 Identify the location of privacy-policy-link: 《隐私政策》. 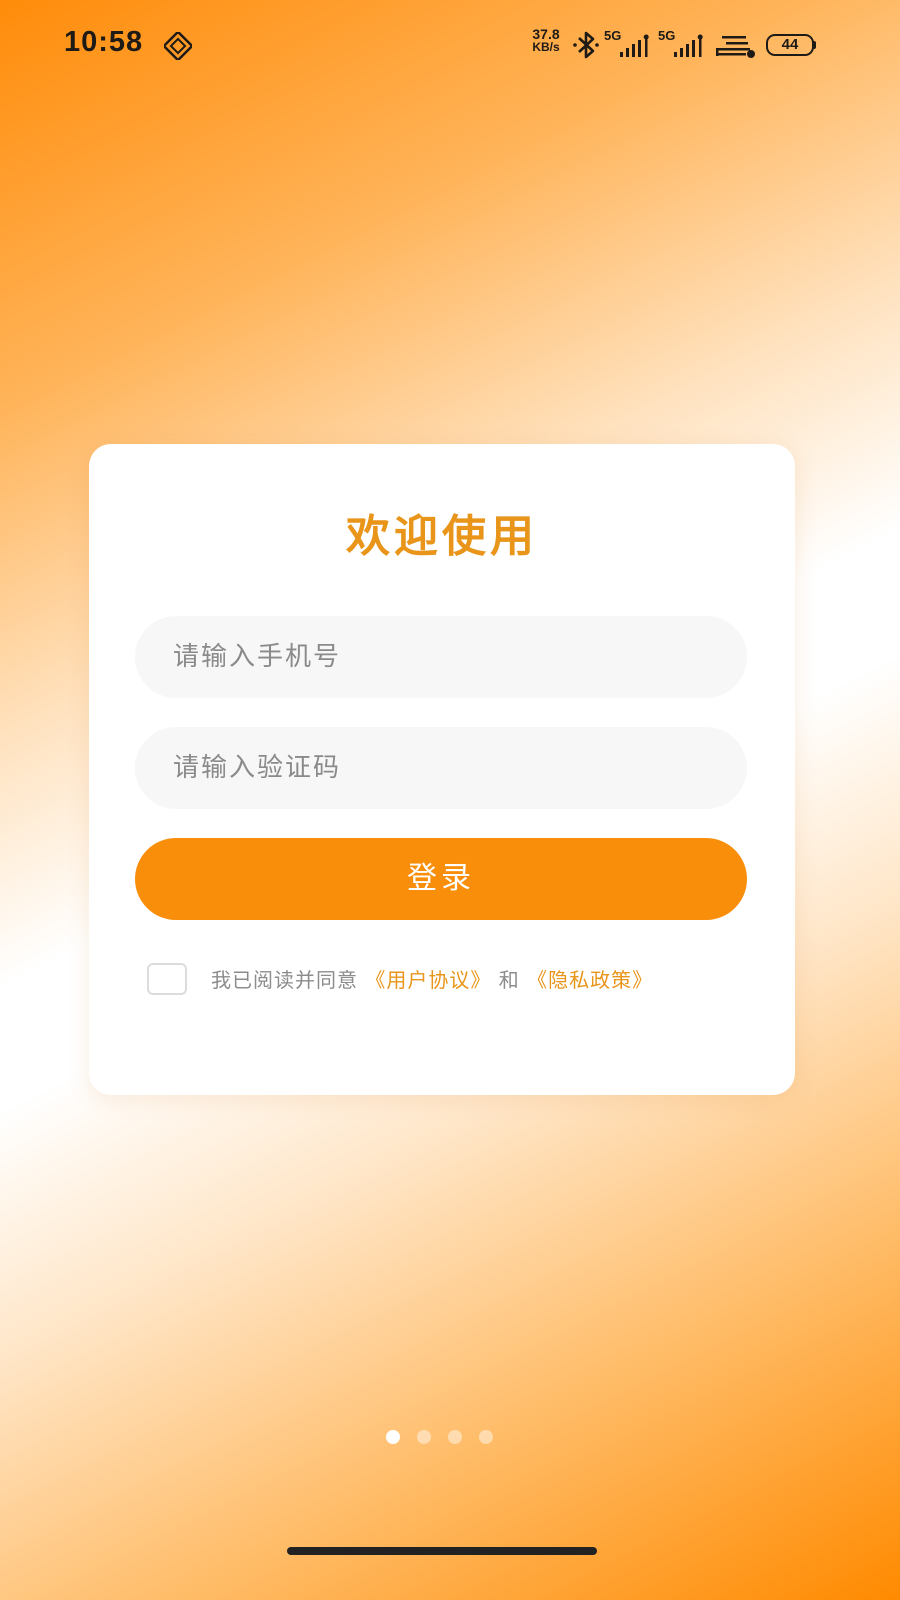
(590, 980).